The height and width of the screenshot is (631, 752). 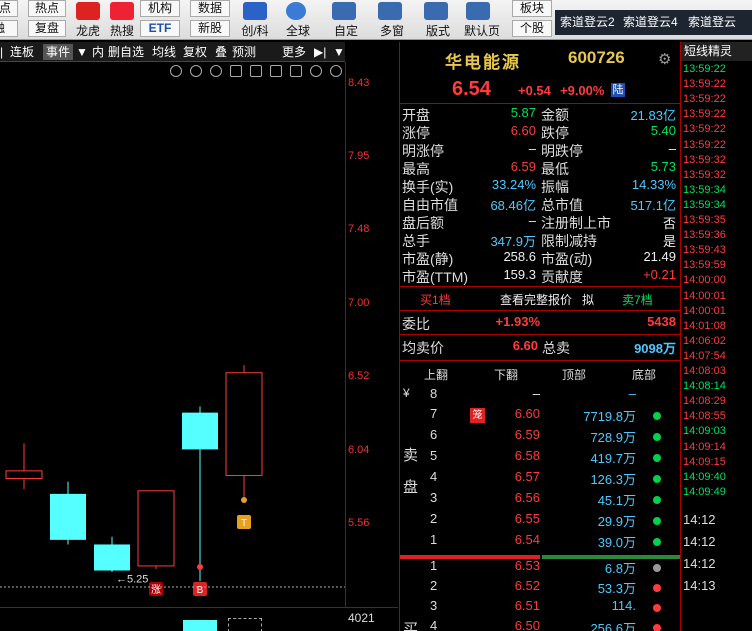 I want to click on toolbar-button-hot: 热点, so click(x=9, y=8).